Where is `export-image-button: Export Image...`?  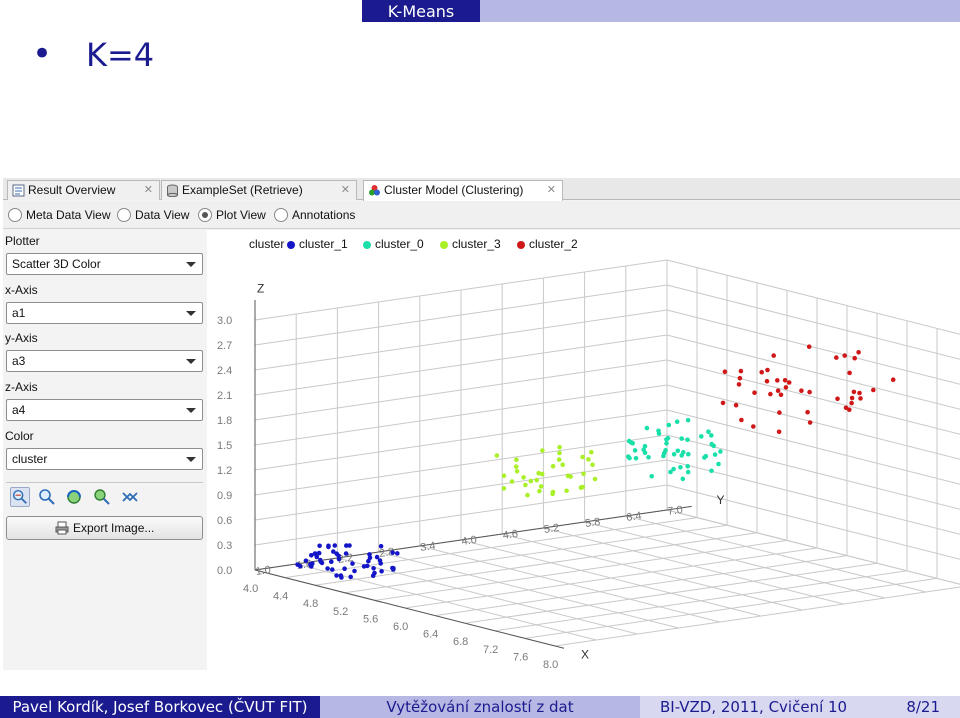
export-image-button: Export Image... is located at coordinates (104, 528).